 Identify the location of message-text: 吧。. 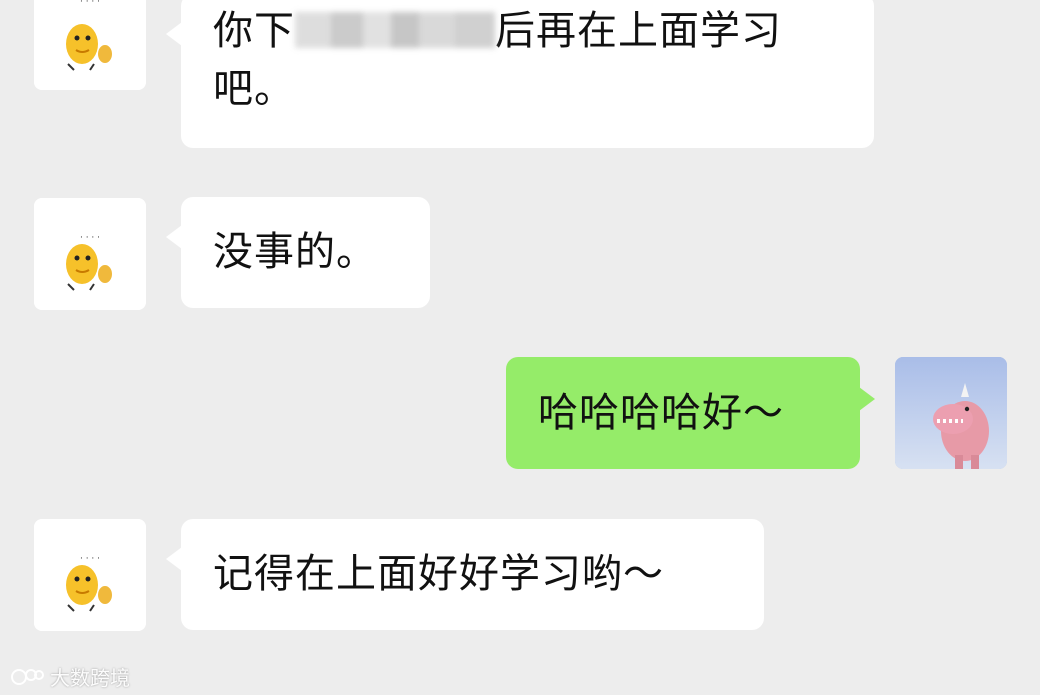
(254, 89).